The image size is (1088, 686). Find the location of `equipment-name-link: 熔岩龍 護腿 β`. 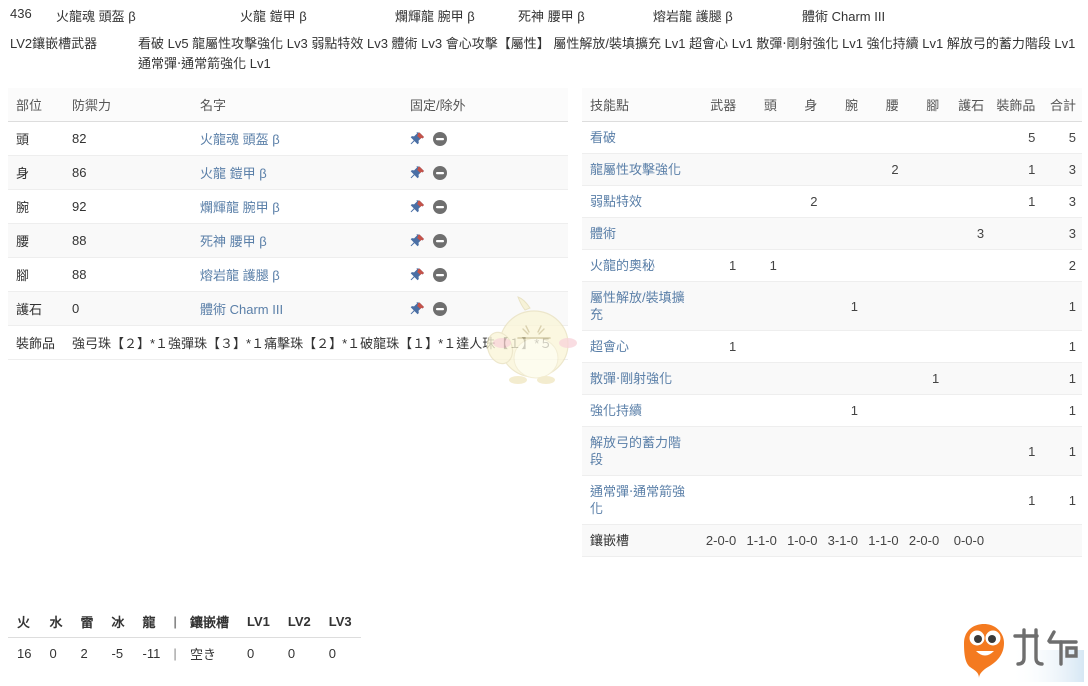

equipment-name-link: 熔岩龍 護腿 β is located at coordinates (240, 275).